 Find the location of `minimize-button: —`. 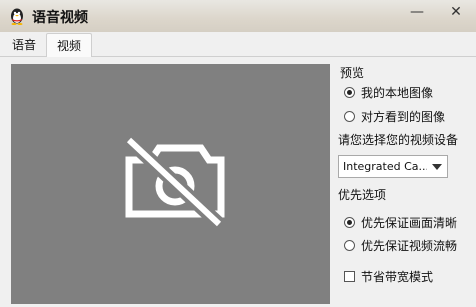

minimize-button: — is located at coordinates (417, 12).